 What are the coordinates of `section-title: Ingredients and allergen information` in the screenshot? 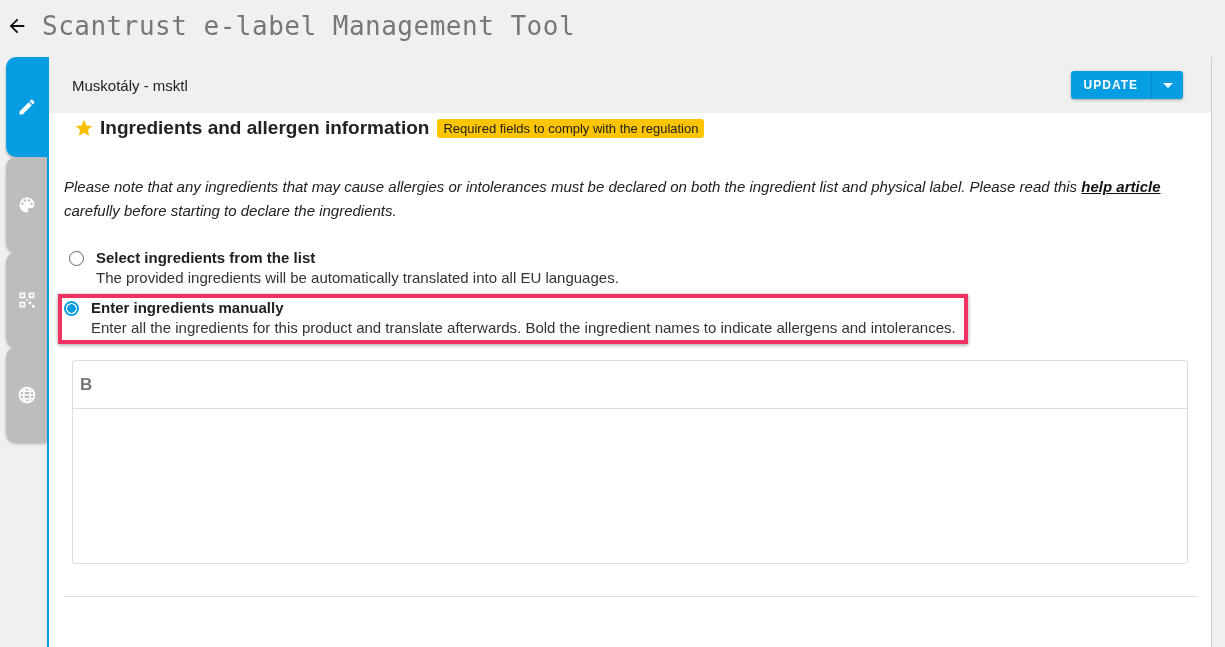 It's located at (265, 128).